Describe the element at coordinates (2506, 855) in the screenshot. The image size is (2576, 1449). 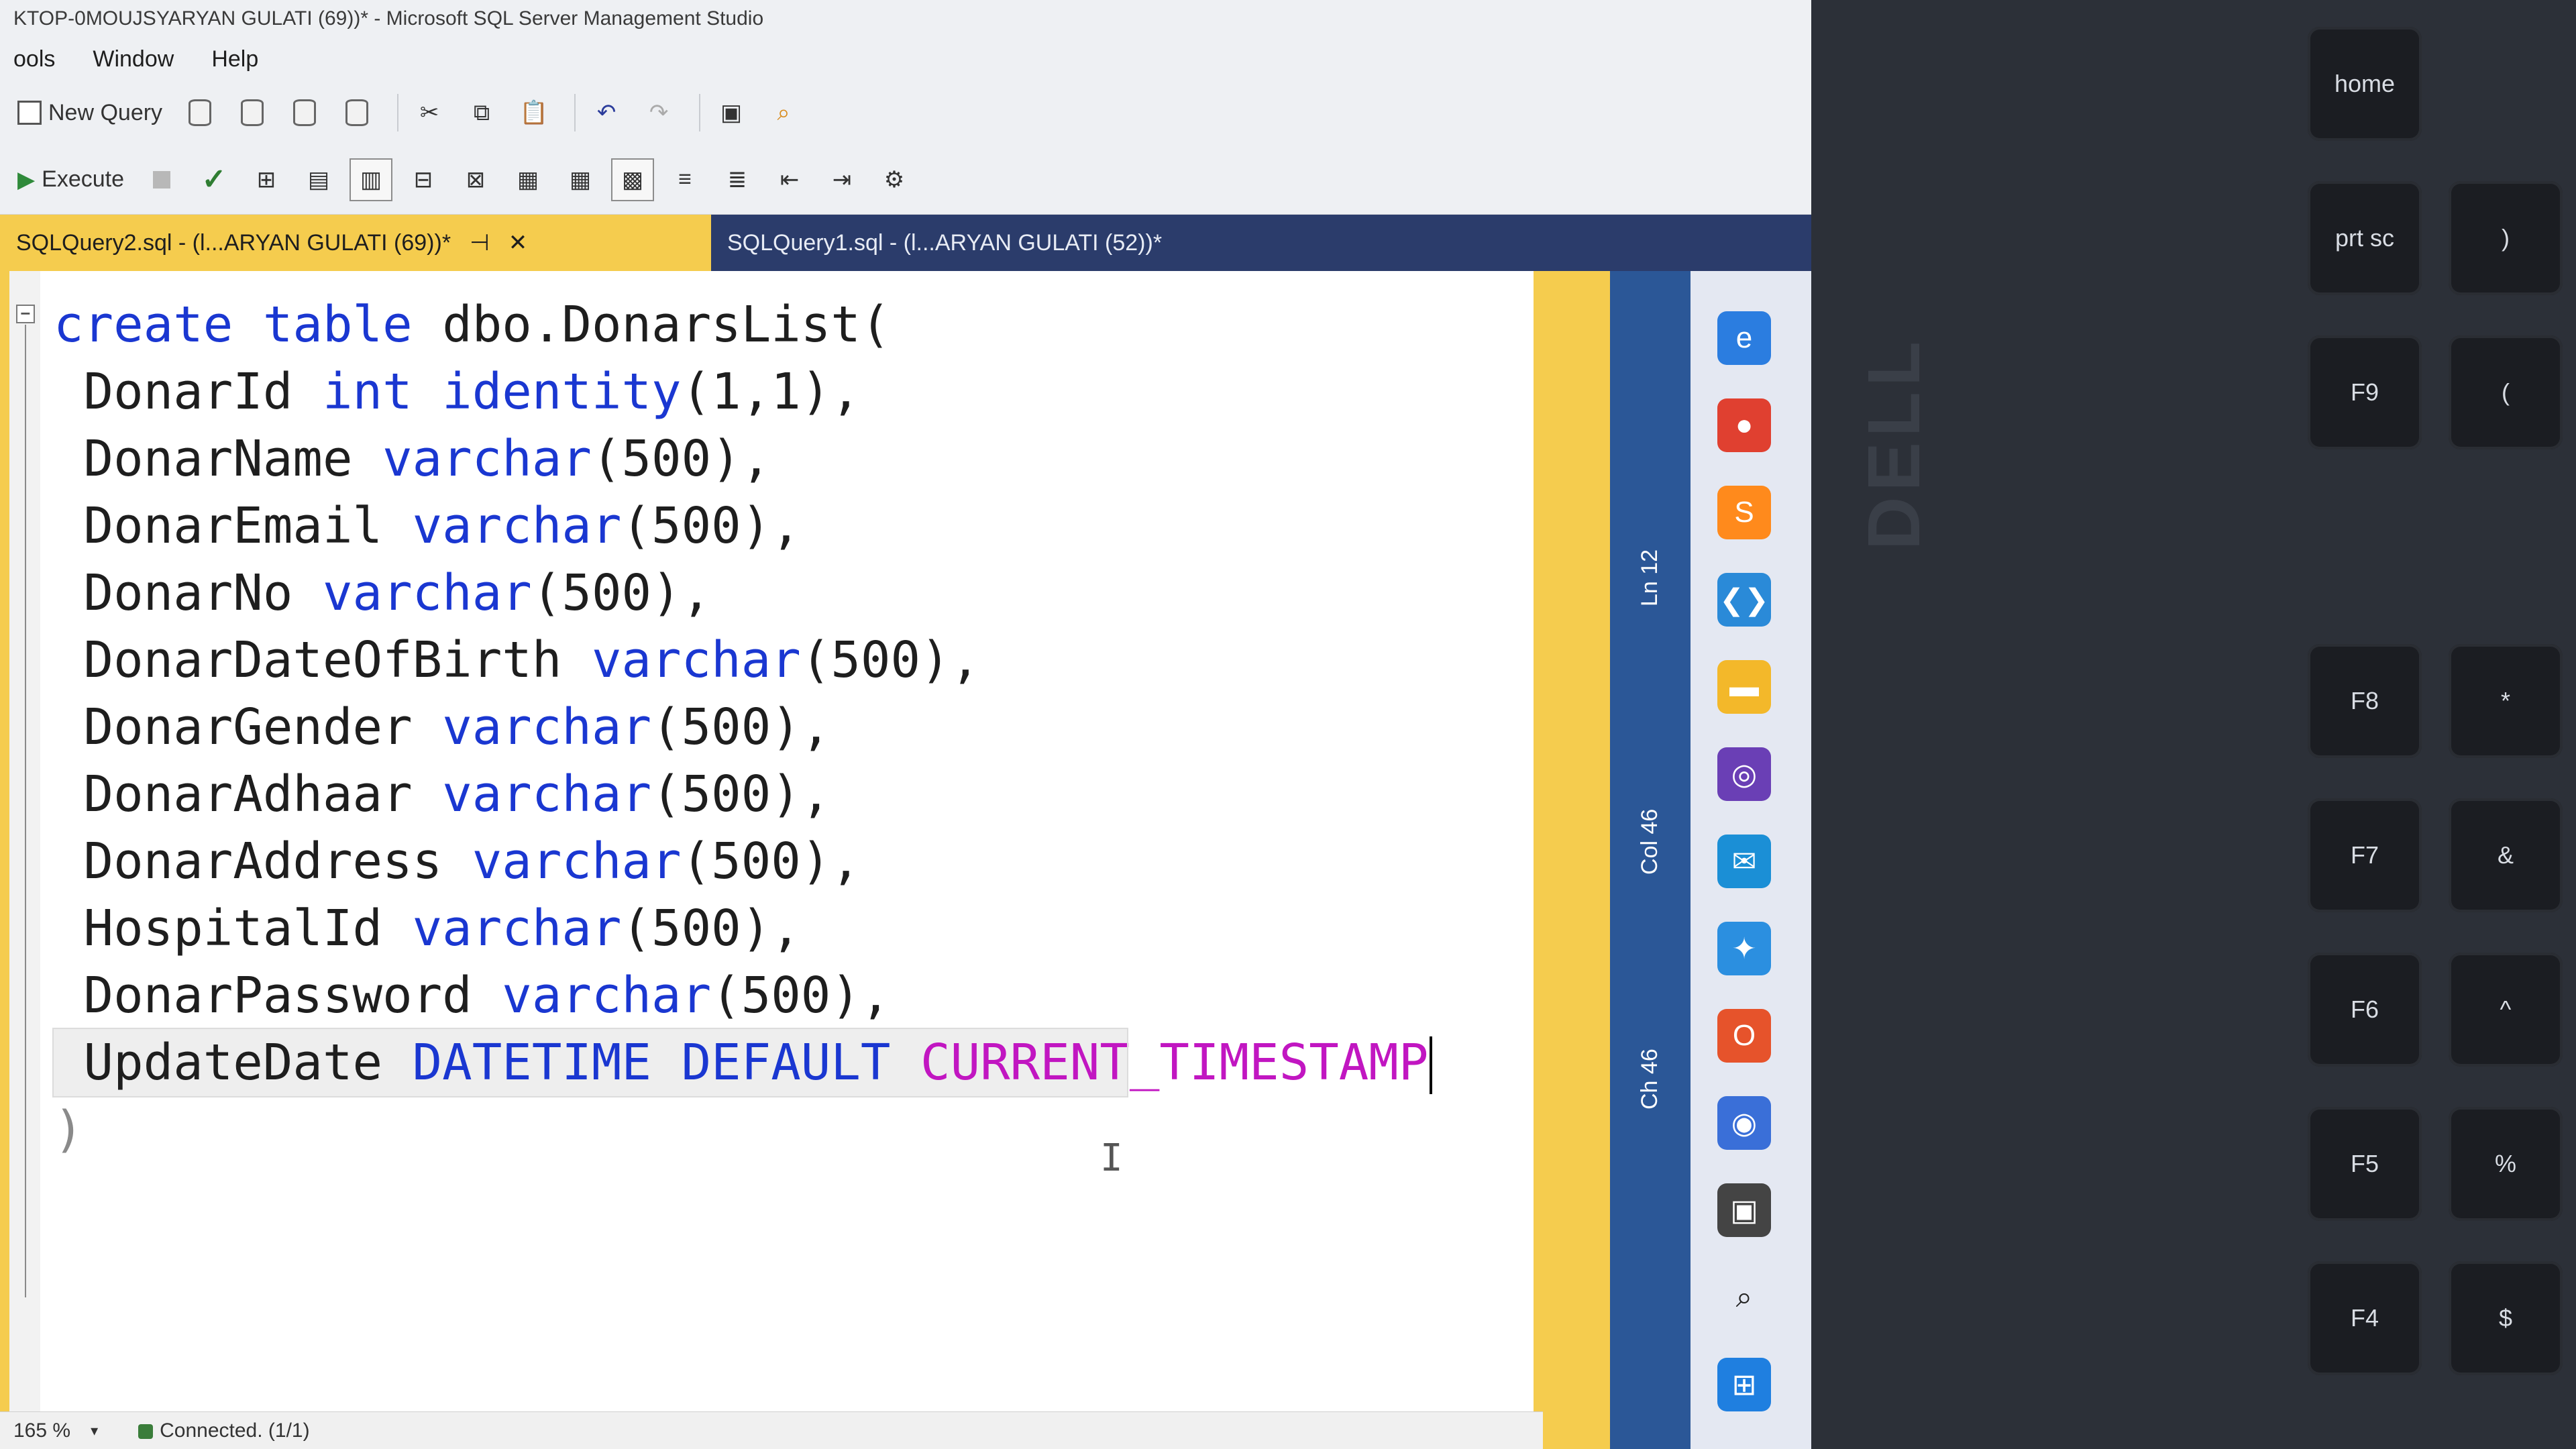
I see `key-7: &` at that location.